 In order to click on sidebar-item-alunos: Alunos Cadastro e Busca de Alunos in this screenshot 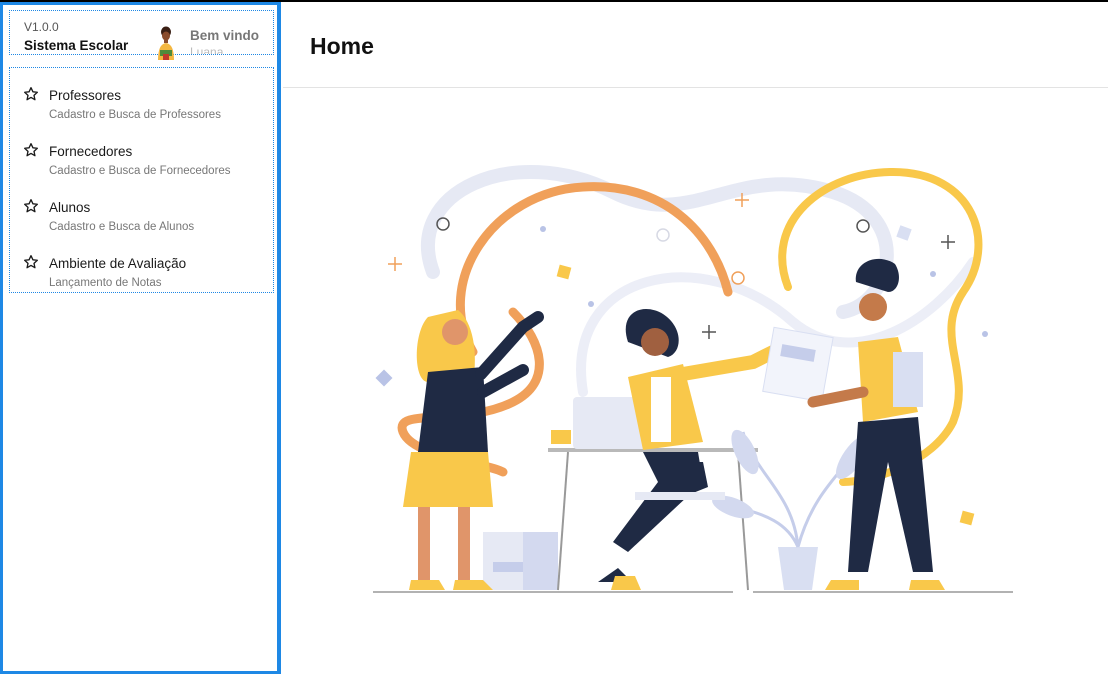, I will do `click(141, 213)`.